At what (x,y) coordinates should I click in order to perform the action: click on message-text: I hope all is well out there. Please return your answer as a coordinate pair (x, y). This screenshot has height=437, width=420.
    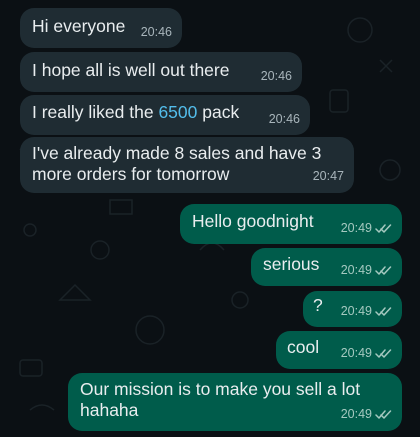
    Looking at the image, I should click on (131, 70).